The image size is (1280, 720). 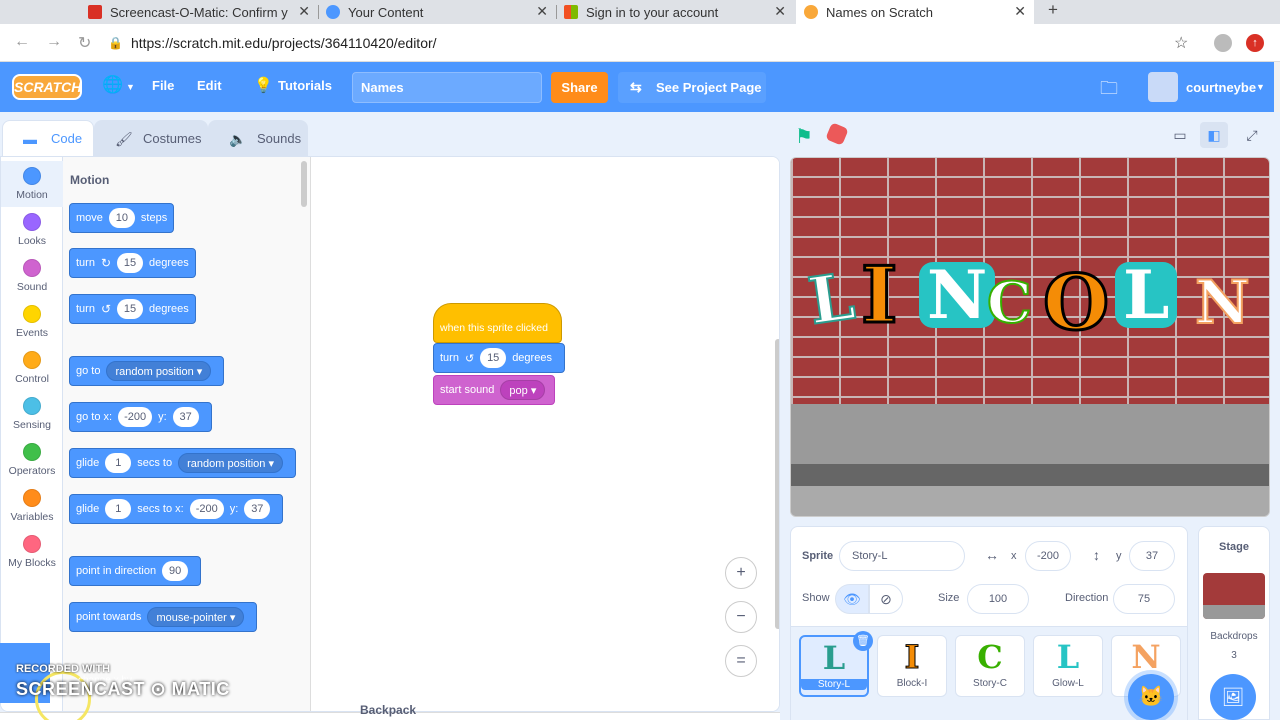 I want to click on new-tab-icon: +, so click(x=1053, y=10).